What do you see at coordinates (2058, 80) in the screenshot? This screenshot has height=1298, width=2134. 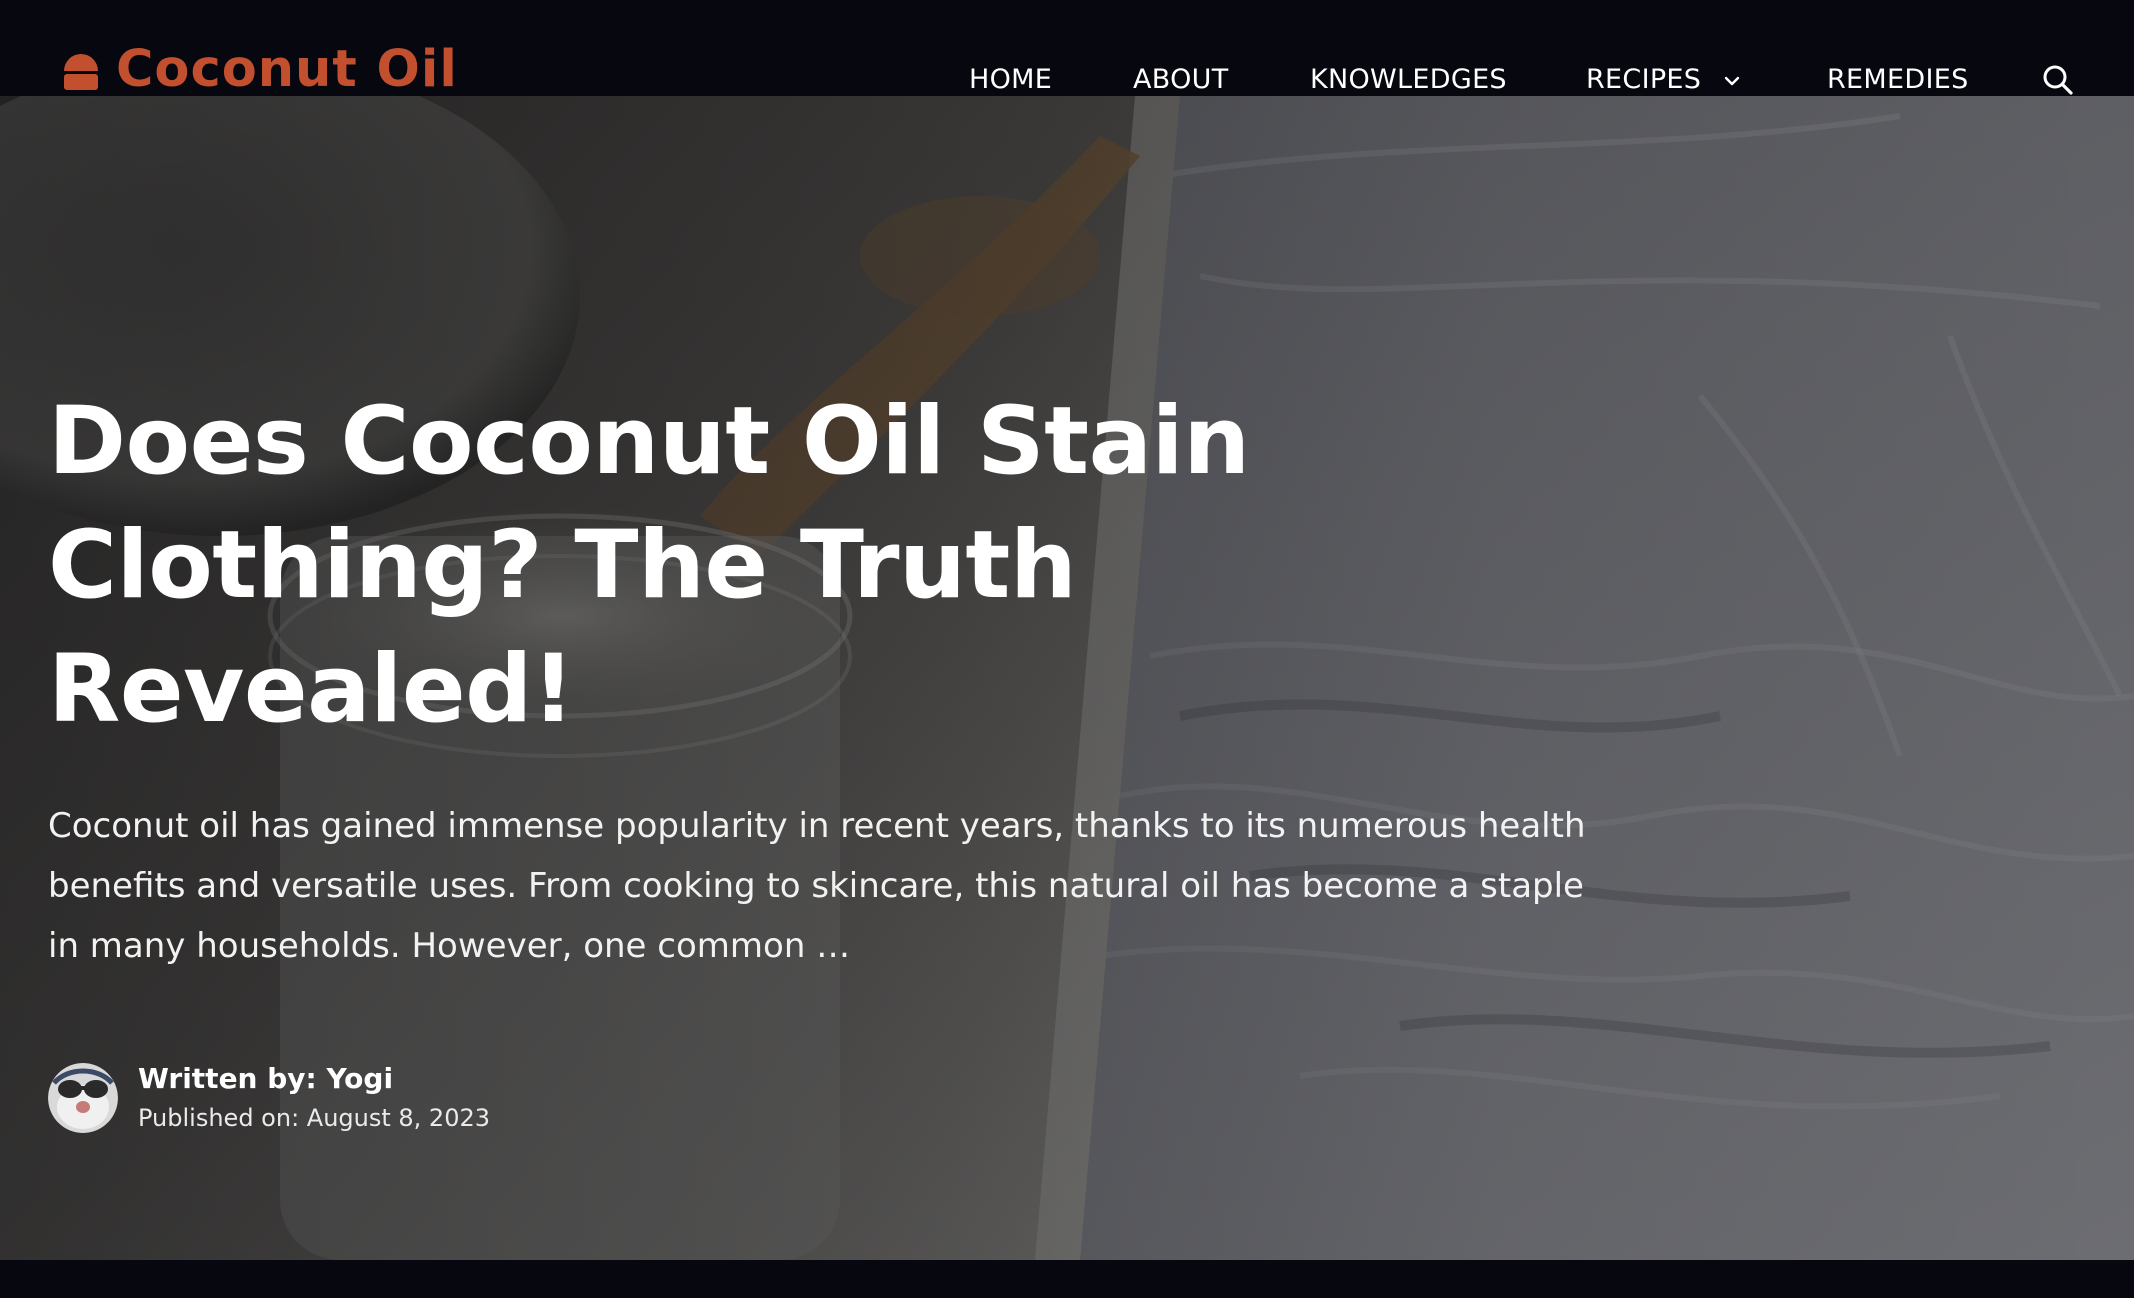 I see `search-icon` at bounding box center [2058, 80].